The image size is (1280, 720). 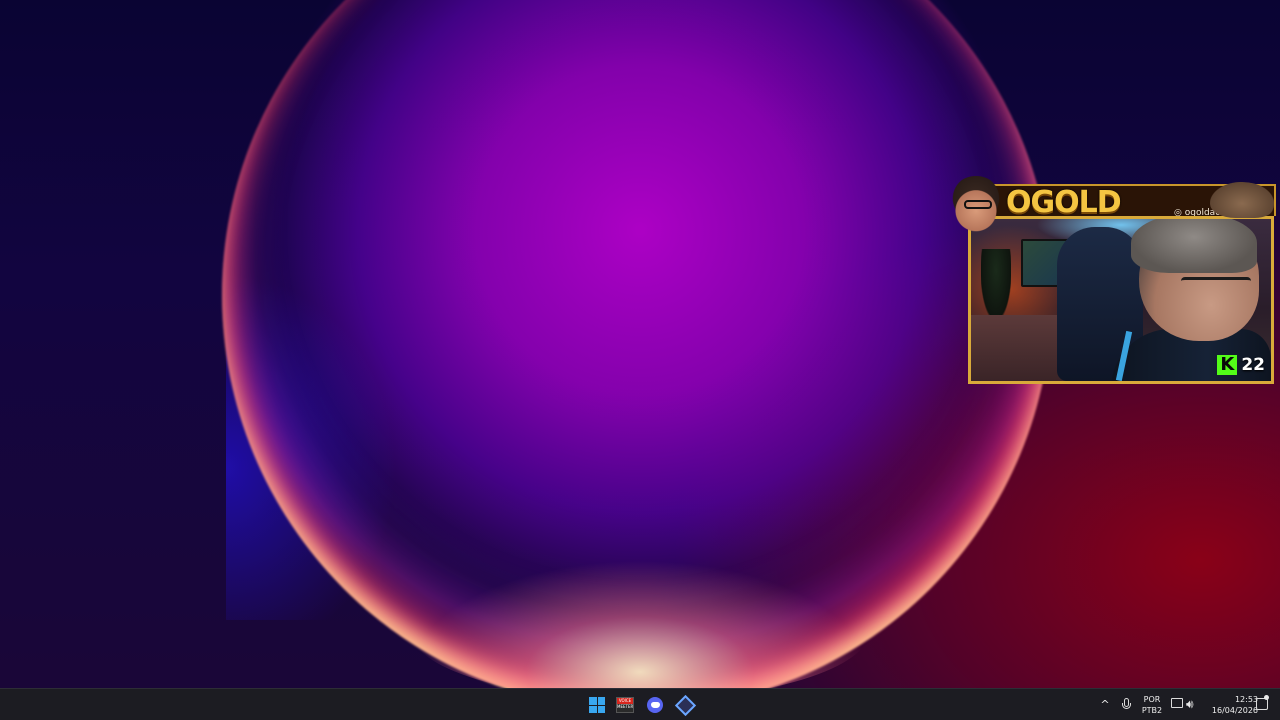 What do you see at coordinates (1152, 705) in the screenshot?
I see `input-language-indicator: POR PTB2` at bounding box center [1152, 705].